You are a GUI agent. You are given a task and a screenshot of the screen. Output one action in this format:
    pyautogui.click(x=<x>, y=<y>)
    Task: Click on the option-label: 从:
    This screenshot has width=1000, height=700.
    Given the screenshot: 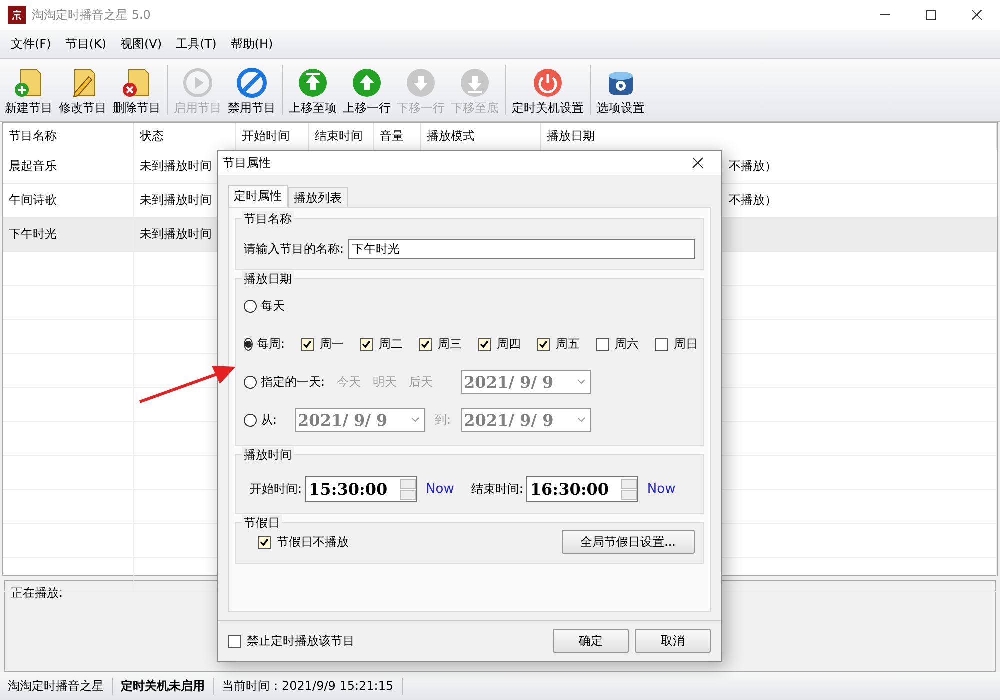 What is the action you would take?
    pyautogui.click(x=269, y=420)
    